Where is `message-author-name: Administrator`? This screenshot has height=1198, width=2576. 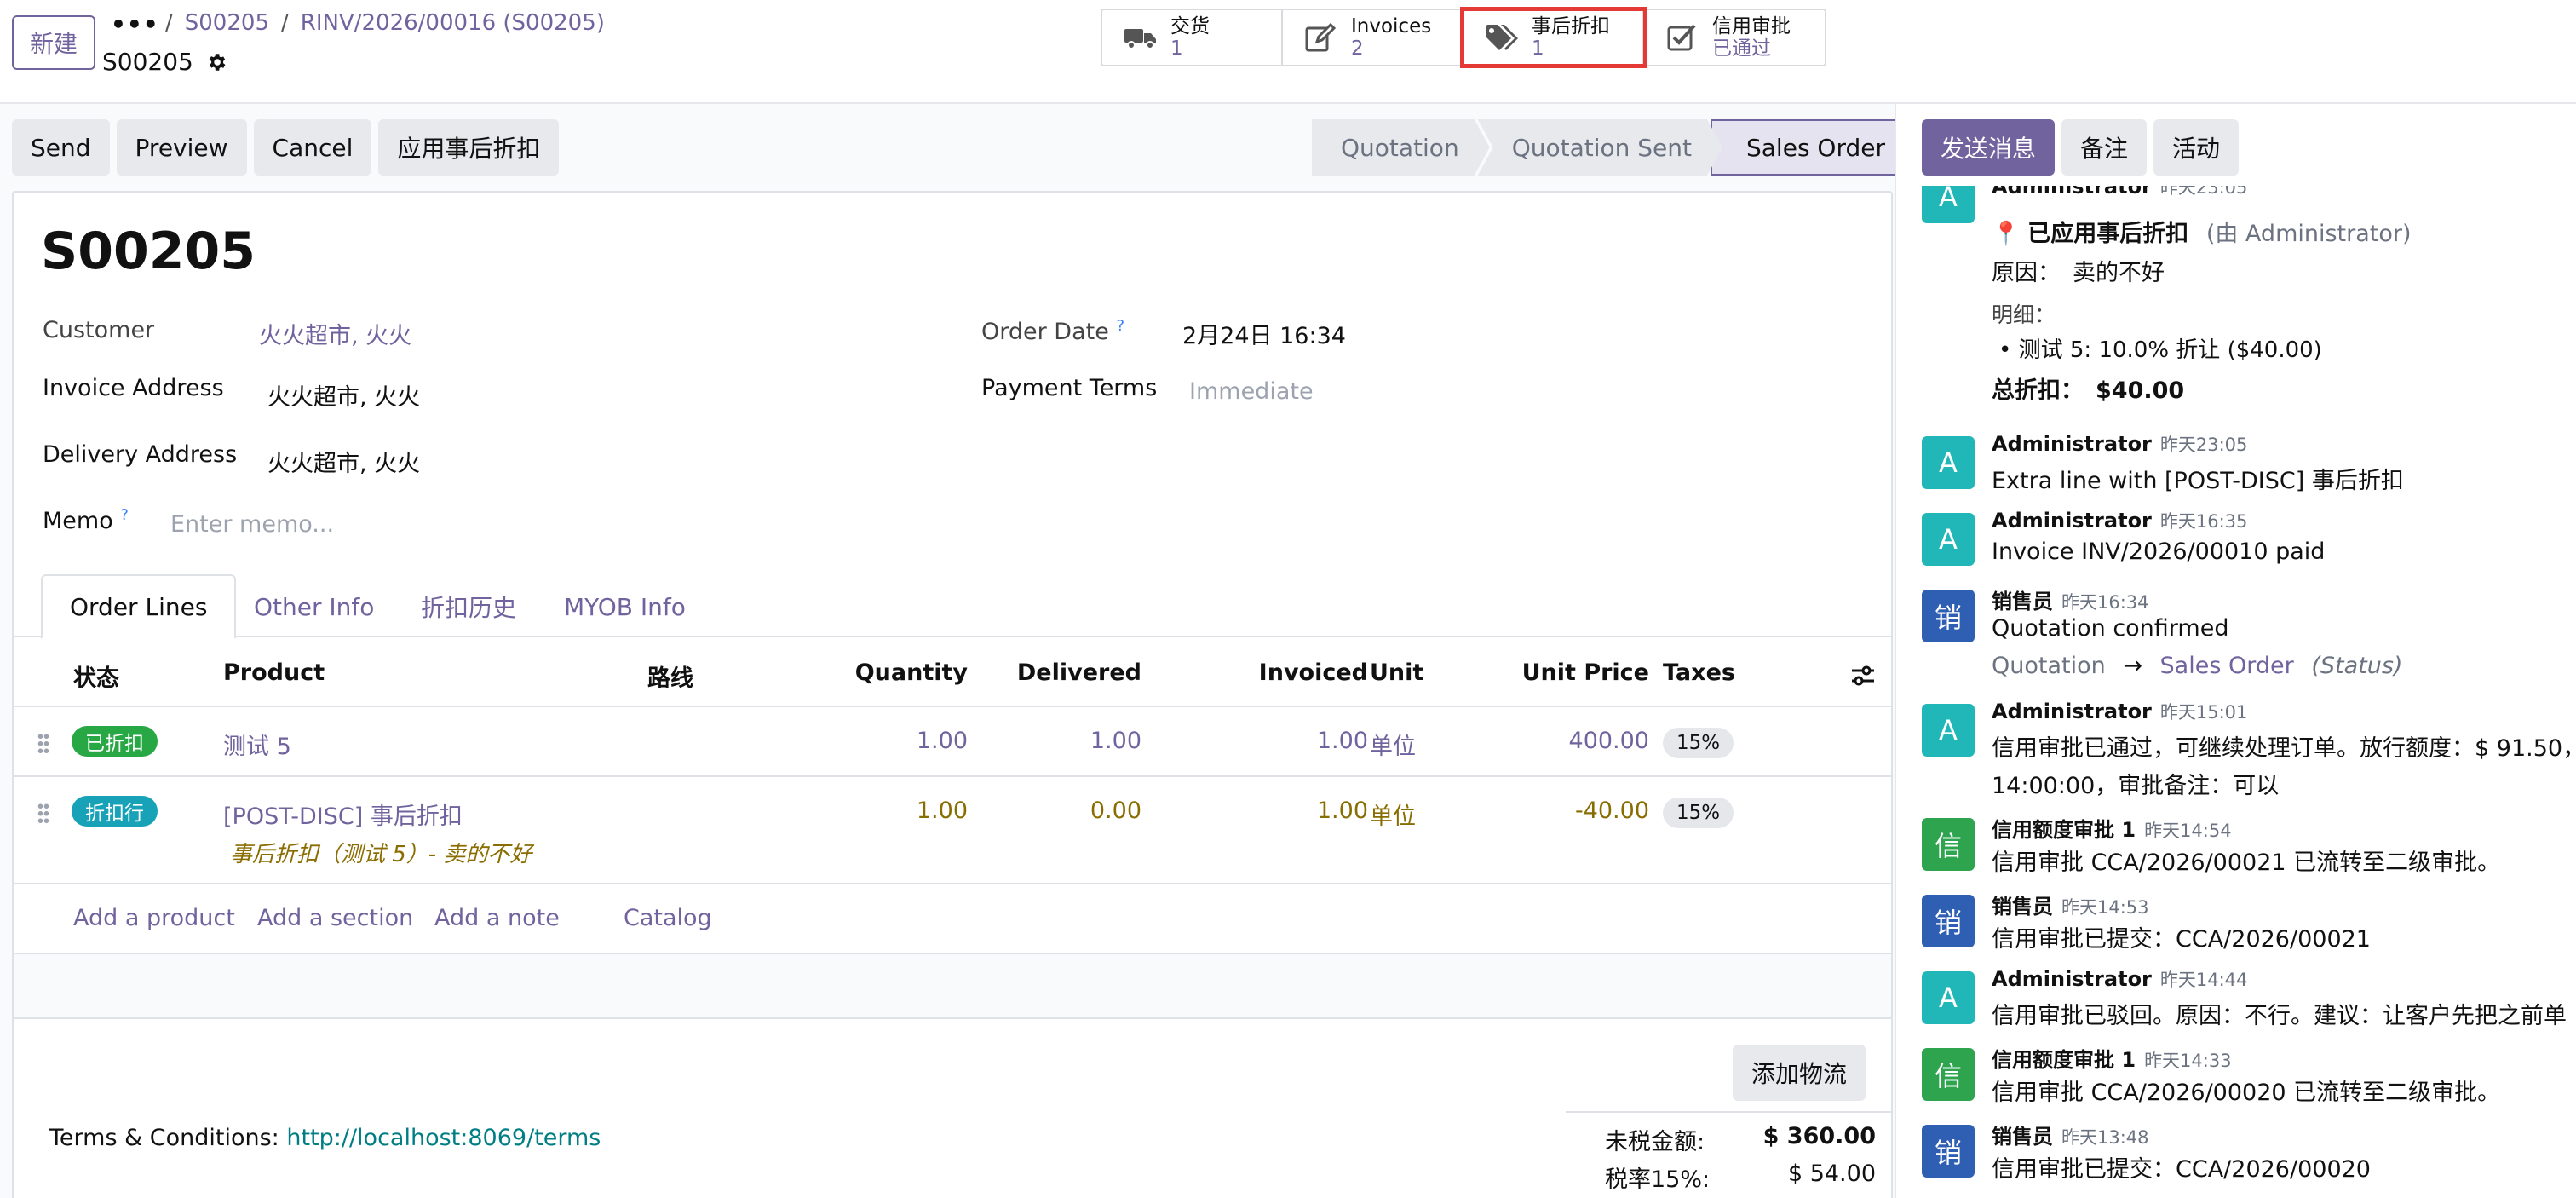
message-author-name: Administrator is located at coordinates (2072, 979).